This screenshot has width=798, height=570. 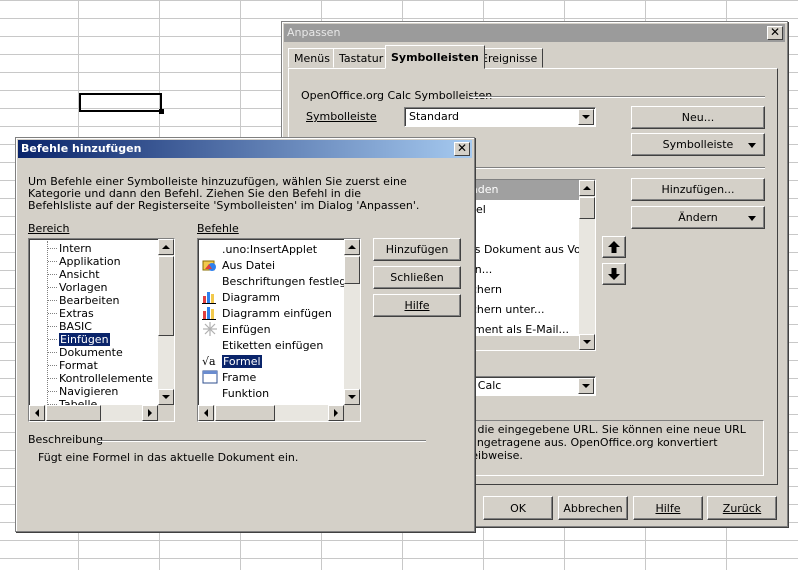 What do you see at coordinates (617, 97) in the screenshot?
I see `toolbars-group-divider` at bounding box center [617, 97].